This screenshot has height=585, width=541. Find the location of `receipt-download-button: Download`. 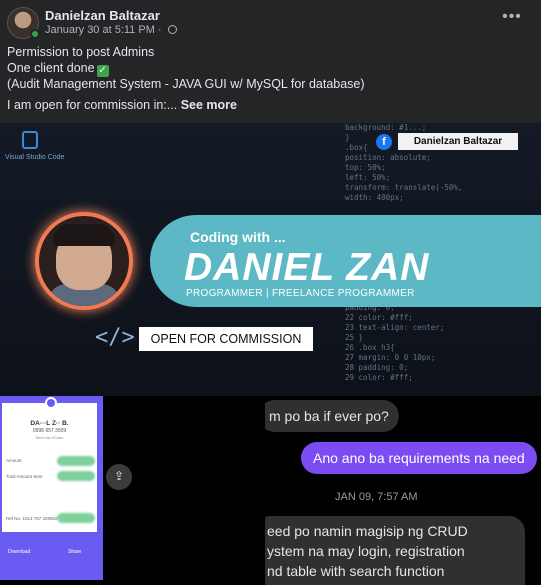

receipt-download-button: Download is located at coordinates (19, 552).